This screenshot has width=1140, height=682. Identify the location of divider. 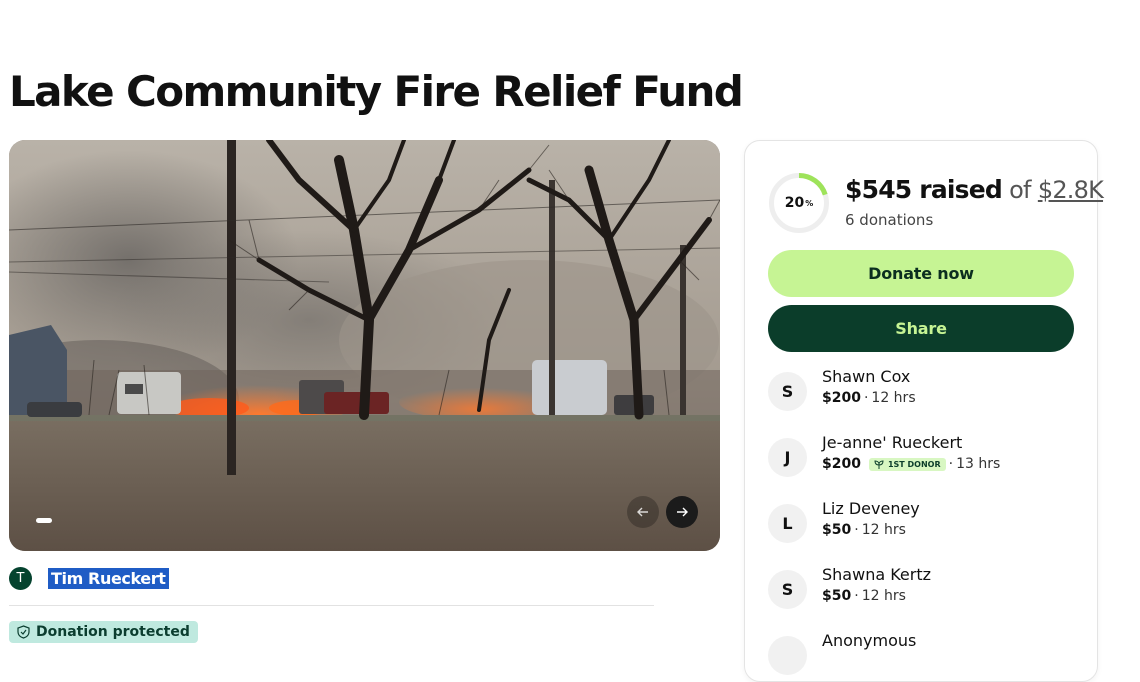
(331, 605).